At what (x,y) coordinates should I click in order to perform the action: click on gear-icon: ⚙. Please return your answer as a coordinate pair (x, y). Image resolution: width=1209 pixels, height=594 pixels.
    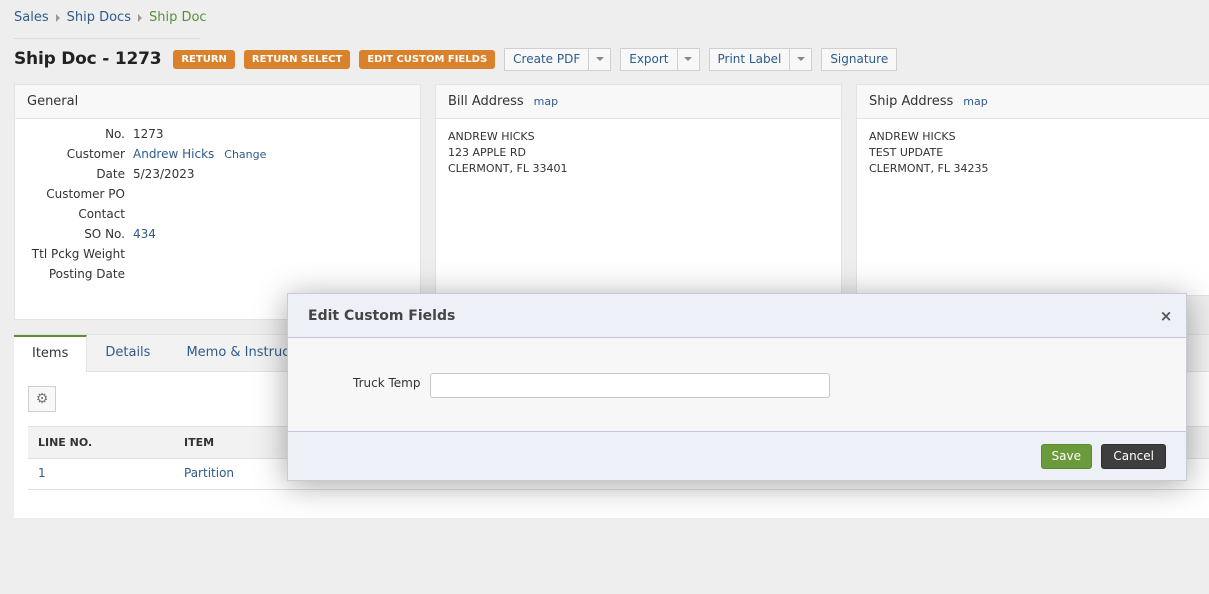
    Looking at the image, I should click on (42, 399).